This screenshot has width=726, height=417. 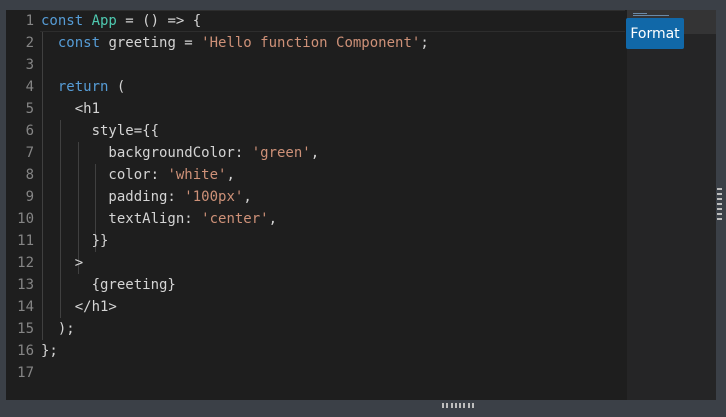 I want to click on code-token: };, so click(x=49, y=351).